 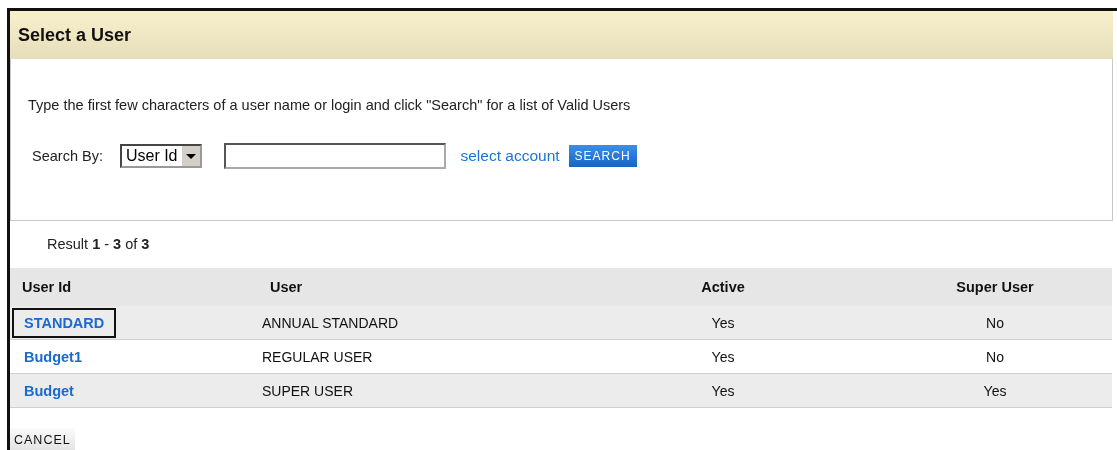 What do you see at coordinates (47, 287) in the screenshot?
I see `column-header: User Id` at bounding box center [47, 287].